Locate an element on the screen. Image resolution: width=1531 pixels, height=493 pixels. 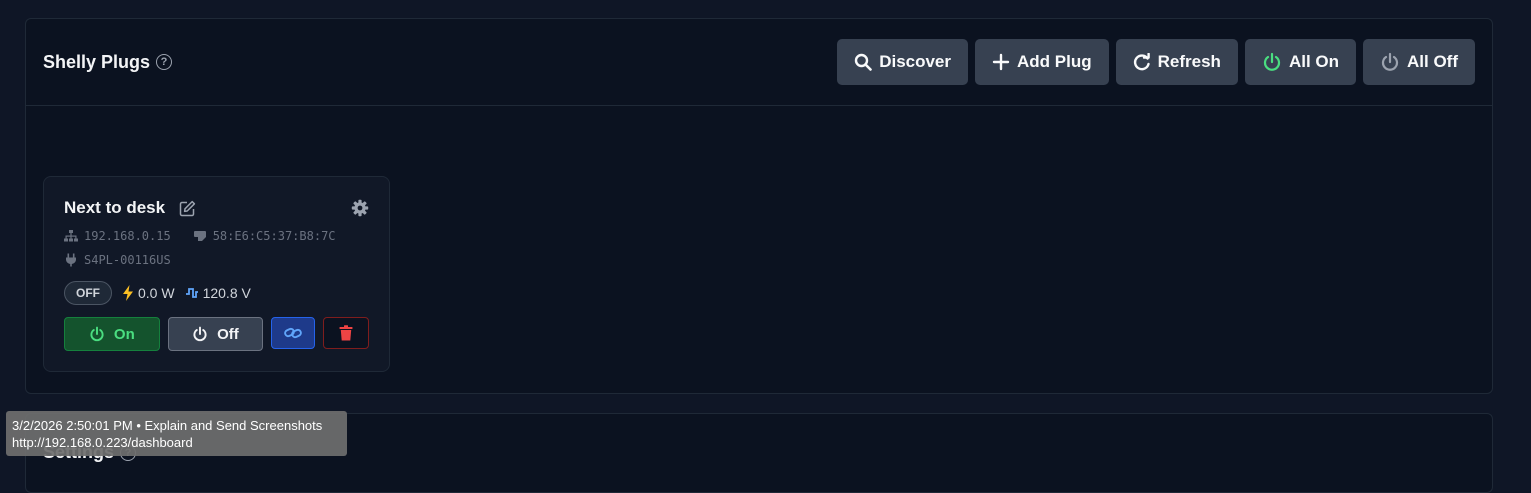
discover-button: Discover is located at coordinates (903, 62).